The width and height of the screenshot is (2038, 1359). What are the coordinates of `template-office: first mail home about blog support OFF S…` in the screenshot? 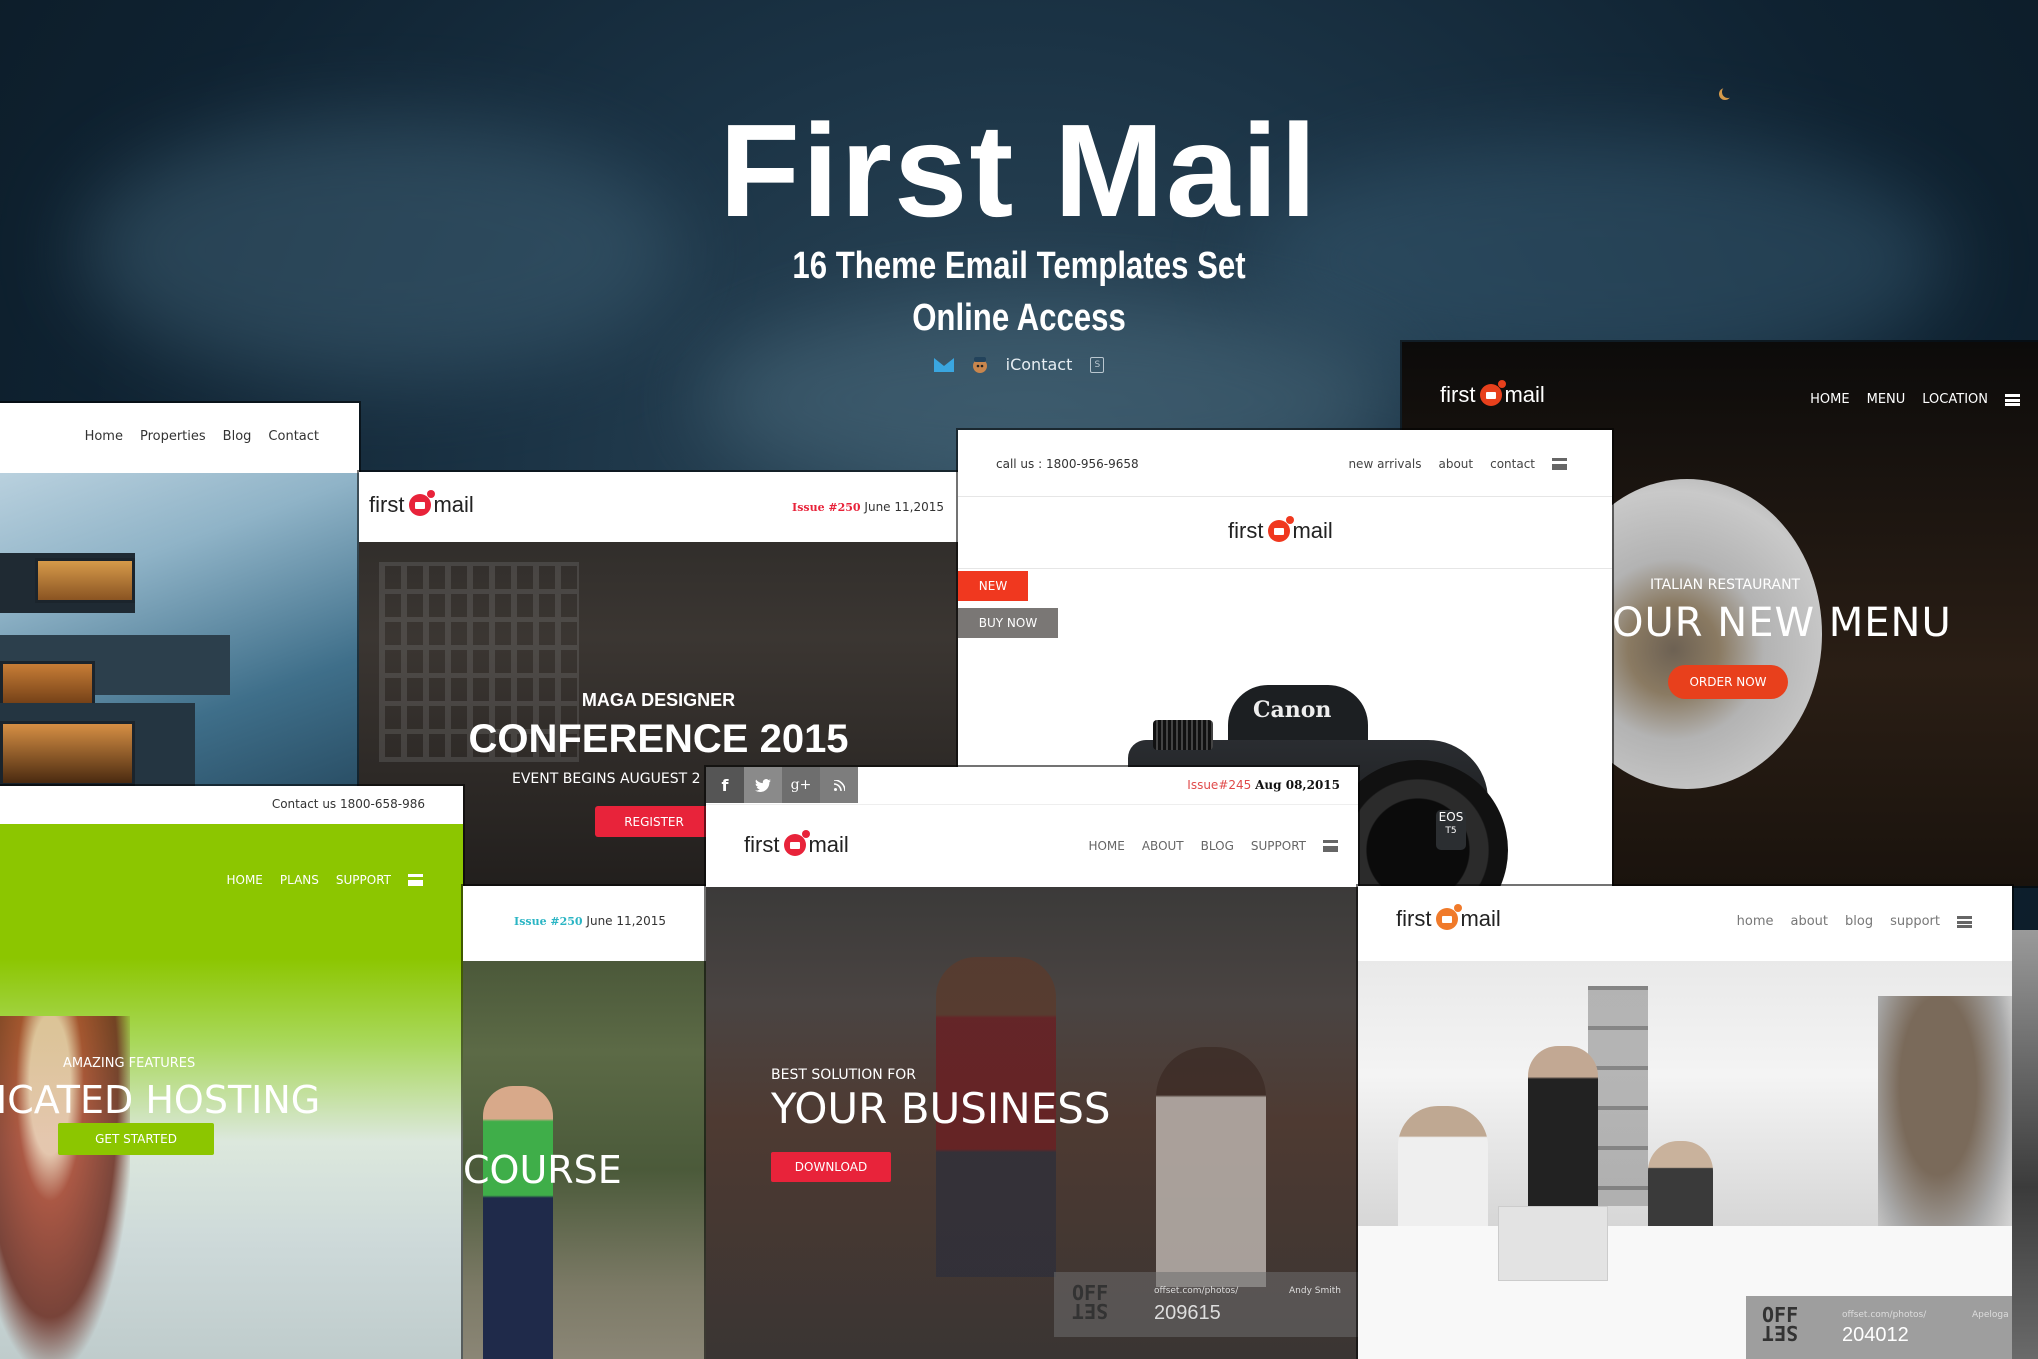 It's located at (1685, 1122).